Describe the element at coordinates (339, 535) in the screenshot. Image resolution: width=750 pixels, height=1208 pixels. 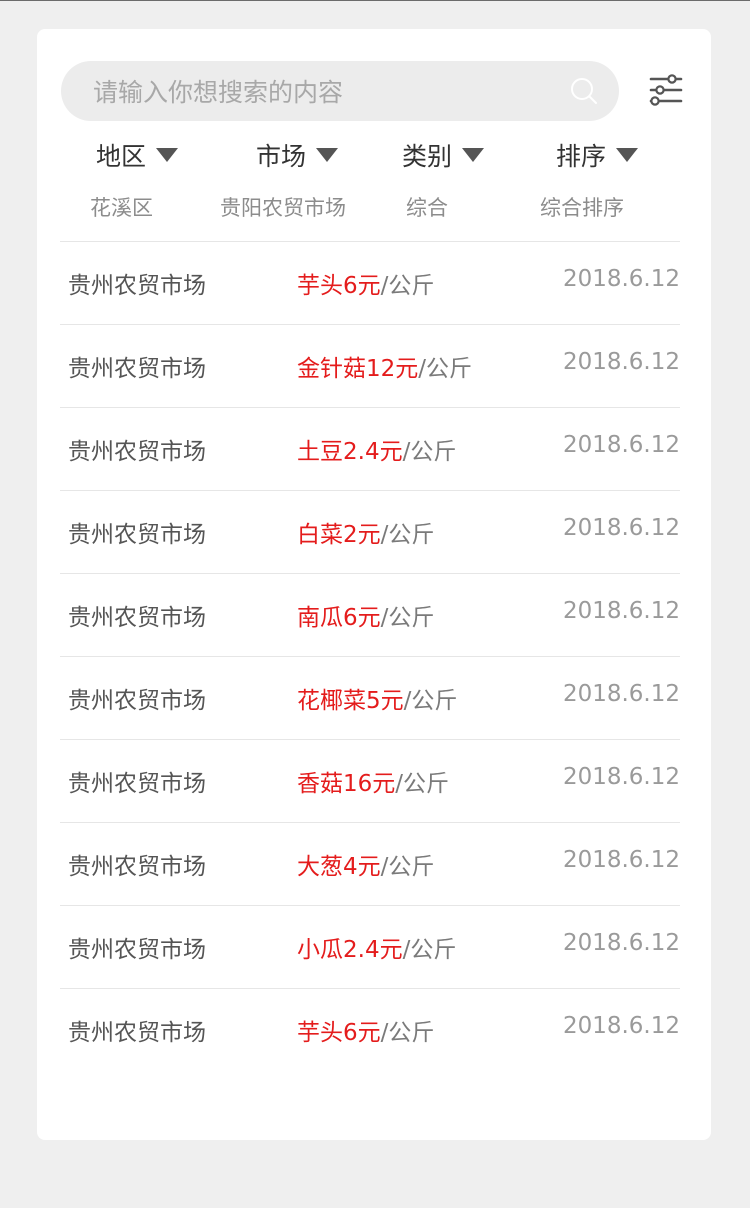
I see `price-value: 白菜2元` at that location.